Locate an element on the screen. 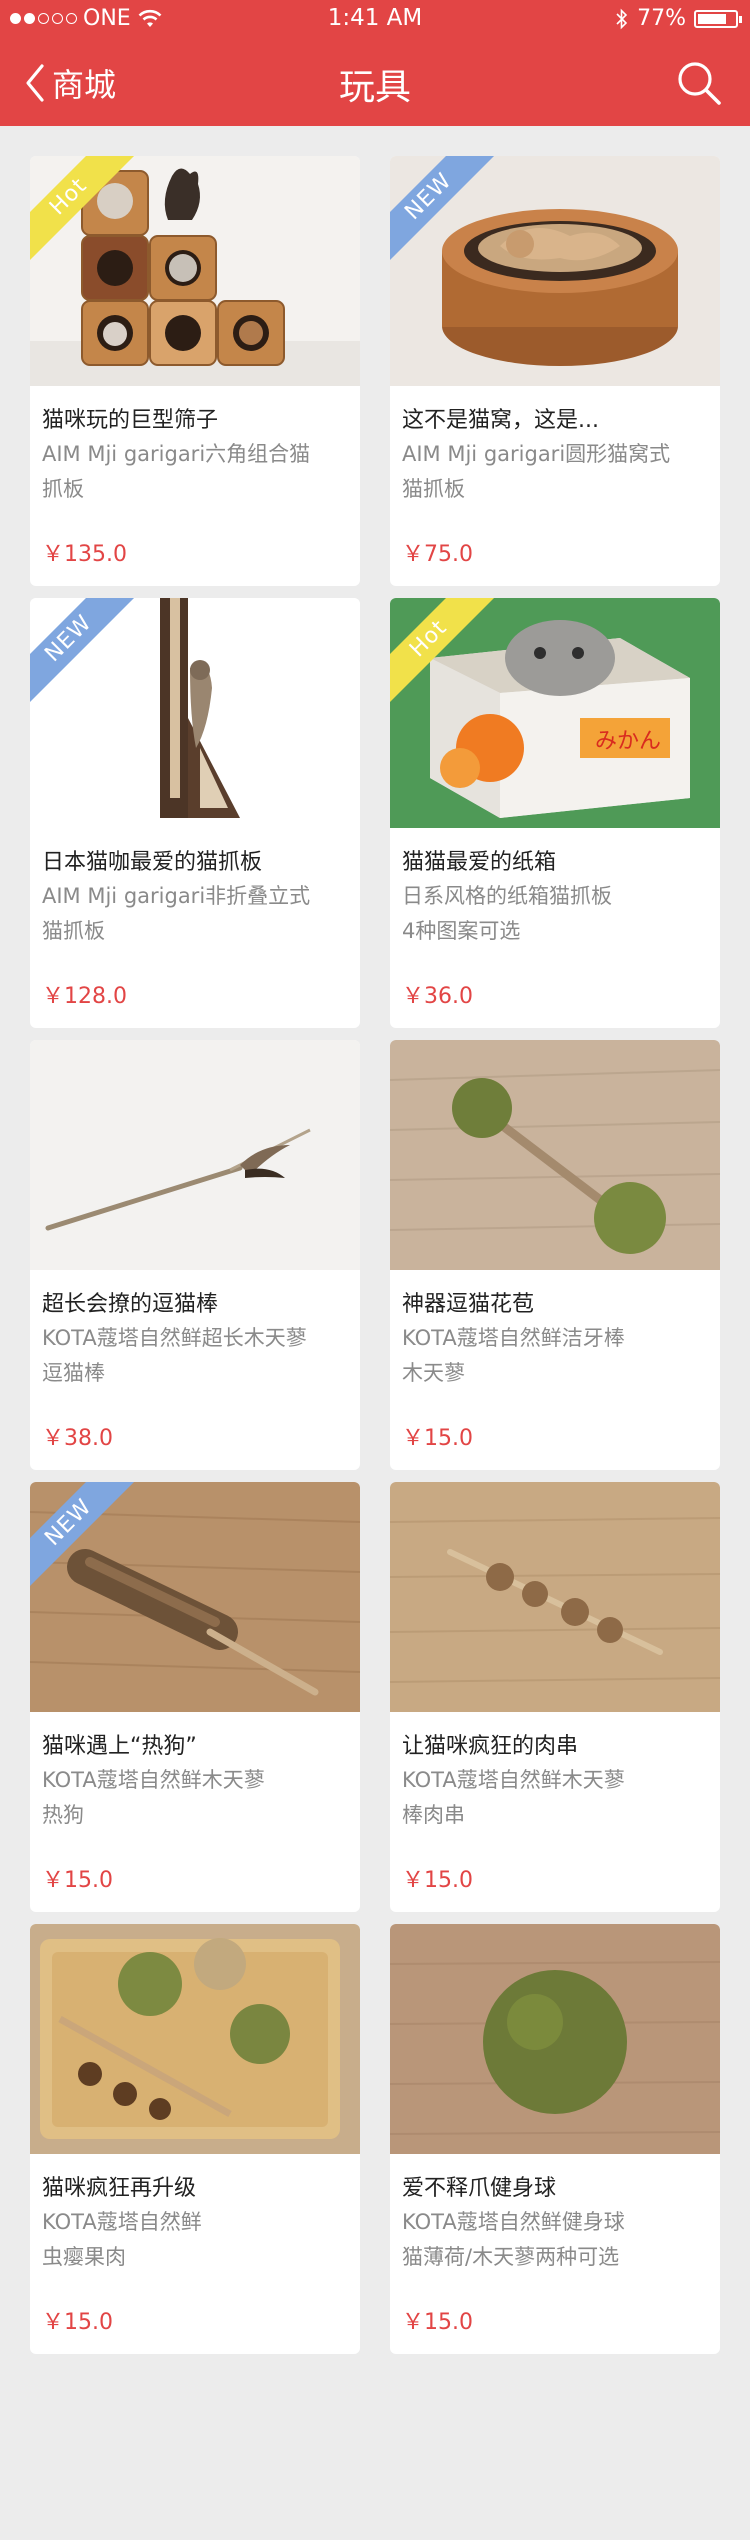  product-subtitle: AIM Mji garigari非折叠立式 猫抓板 is located at coordinates (195, 914).